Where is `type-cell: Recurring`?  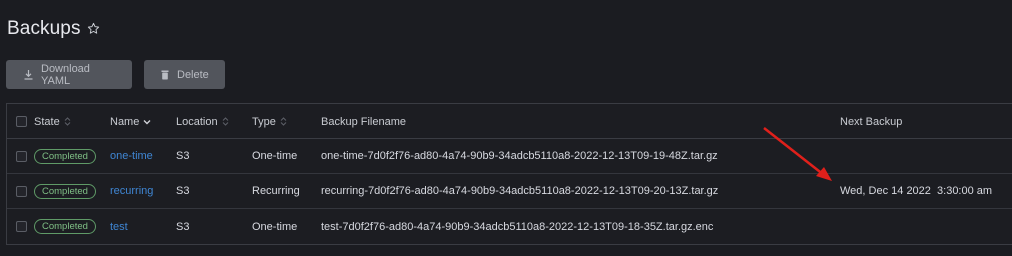
type-cell: Recurring is located at coordinates (276, 191).